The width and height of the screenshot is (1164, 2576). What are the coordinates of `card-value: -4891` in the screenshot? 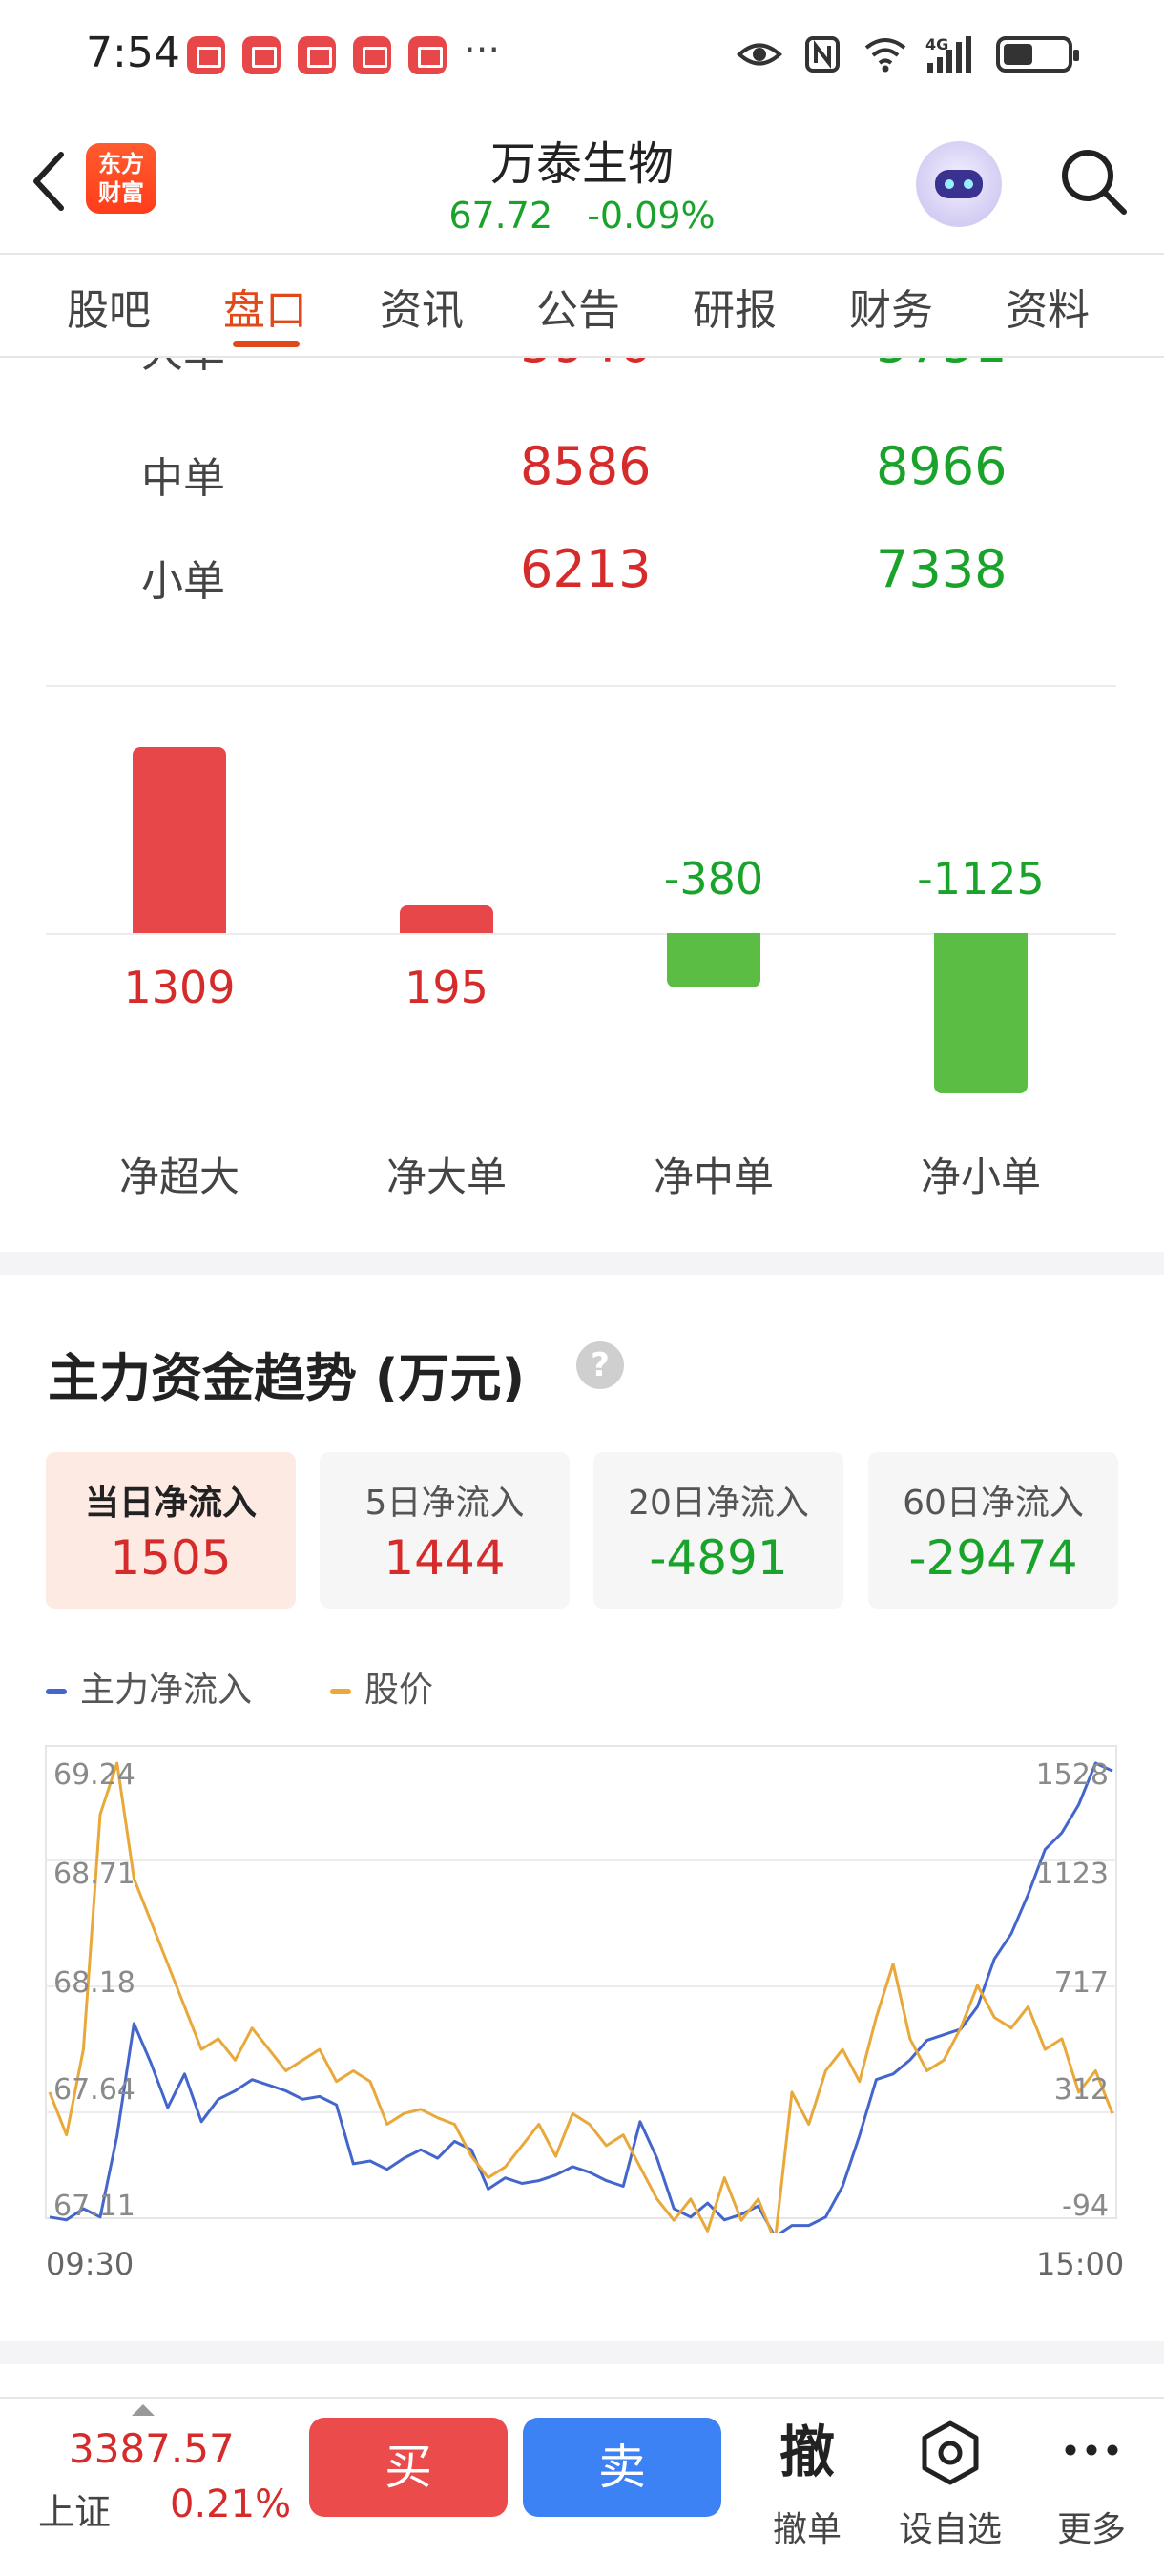 It's located at (719, 1558).